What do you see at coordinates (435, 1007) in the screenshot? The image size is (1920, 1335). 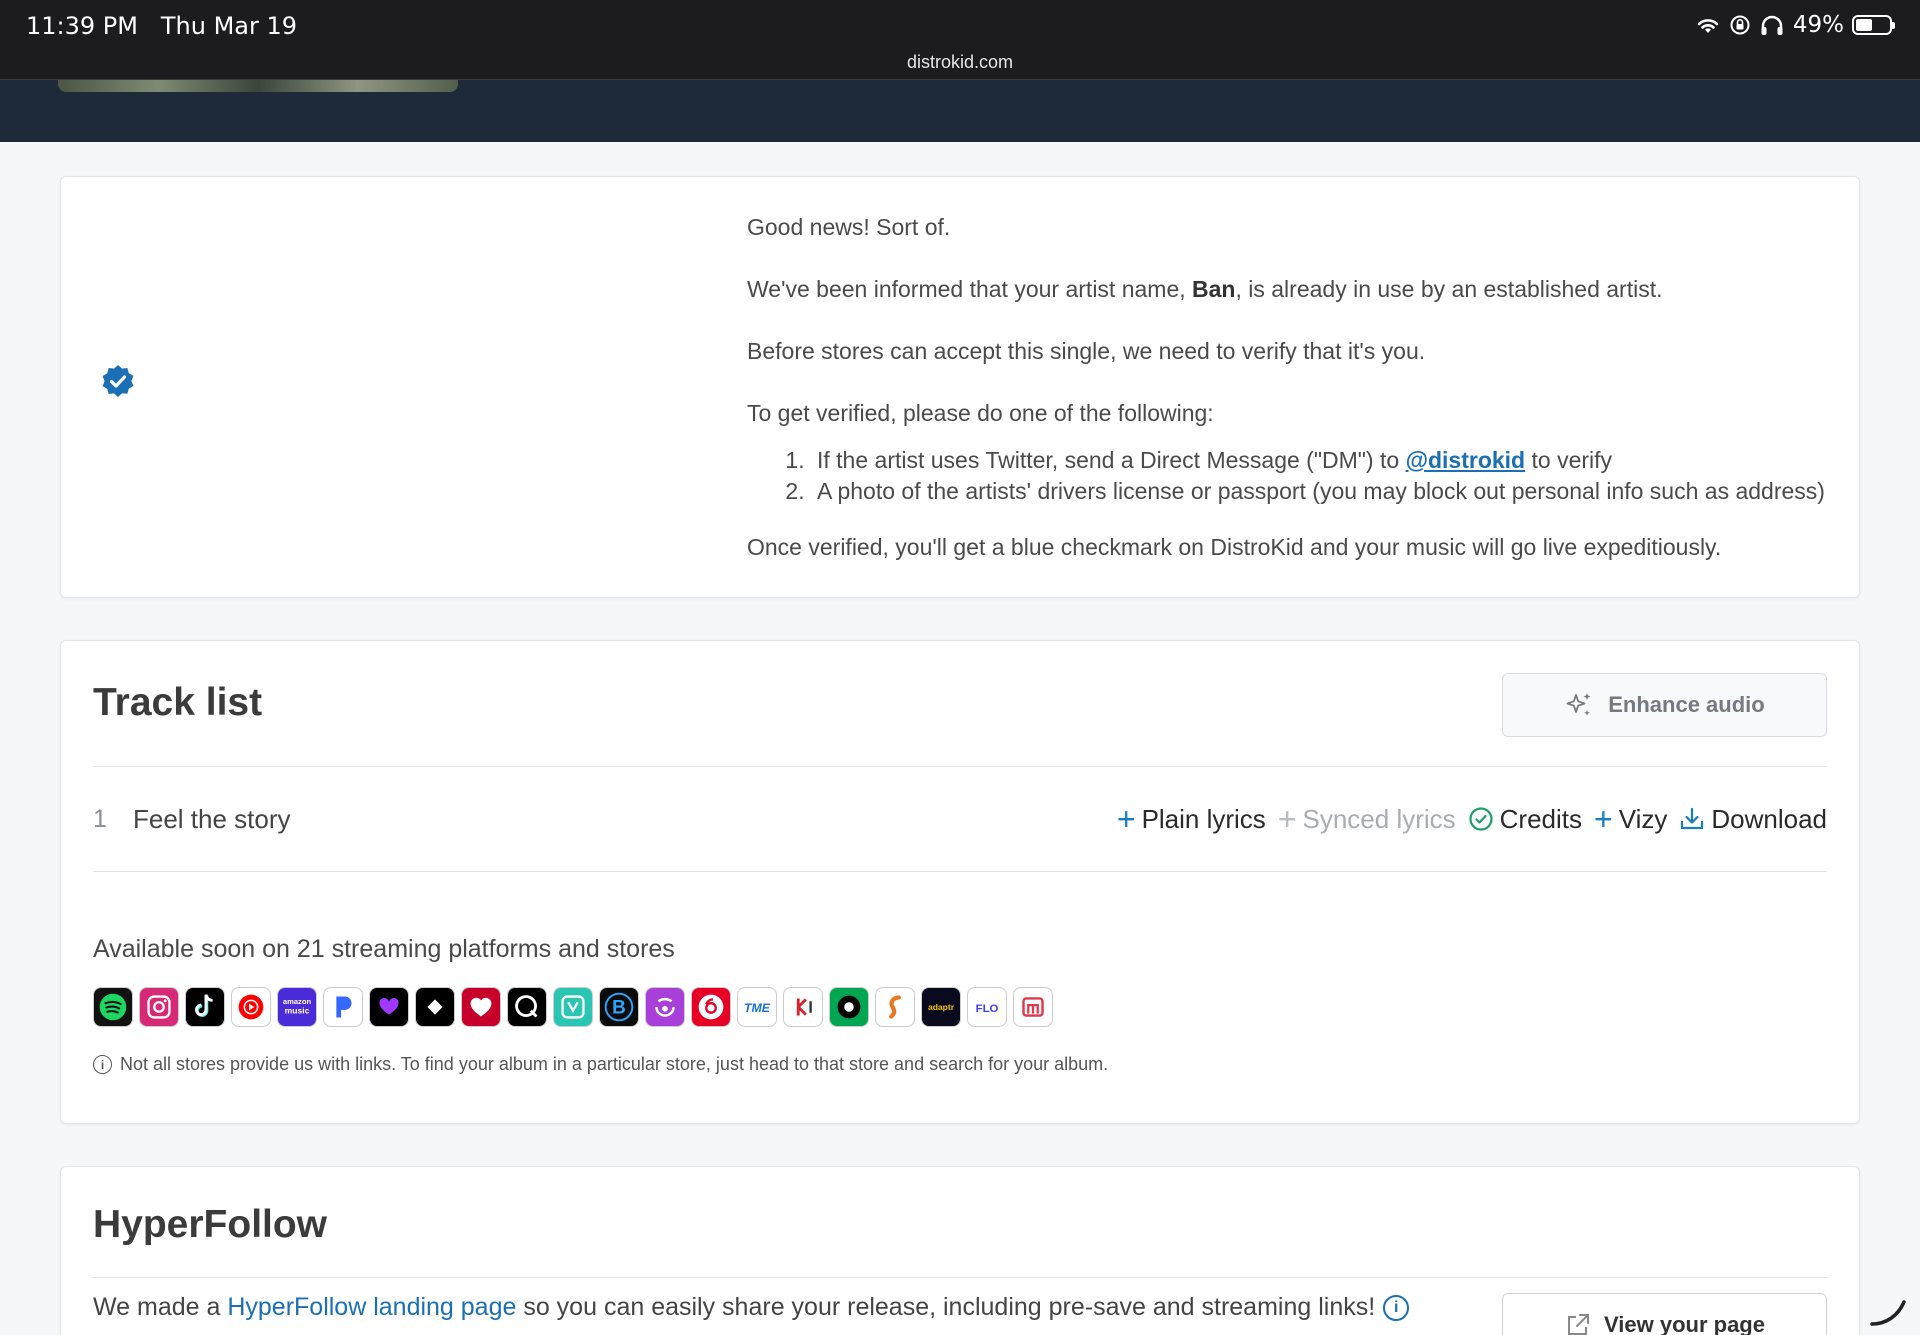 I see `tidal-store-icon` at bounding box center [435, 1007].